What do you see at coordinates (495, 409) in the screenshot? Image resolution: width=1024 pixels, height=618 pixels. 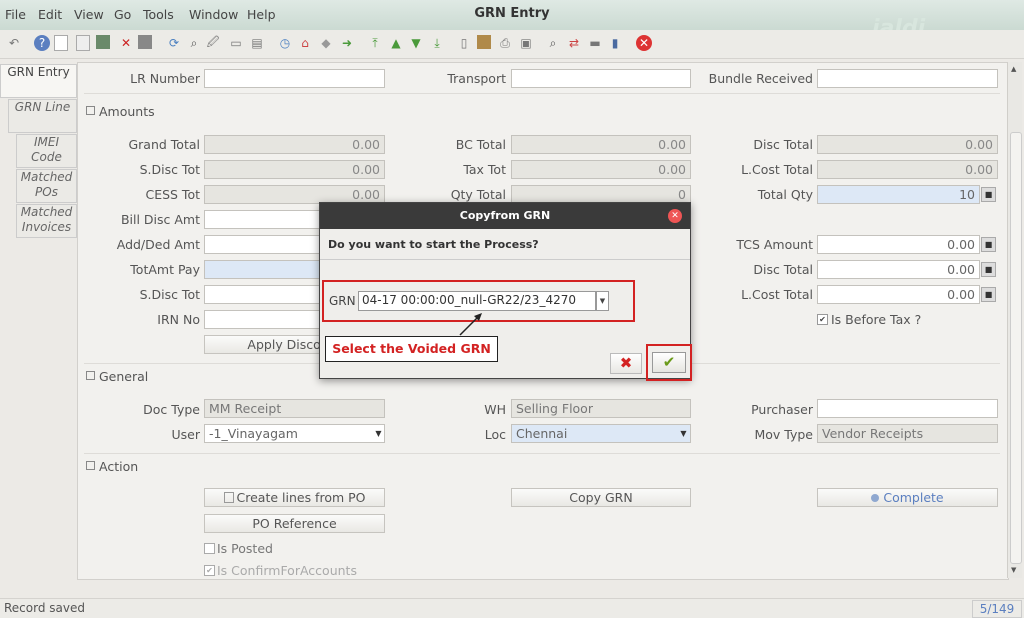 I see `wh-label: WH` at bounding box center [495, 409].